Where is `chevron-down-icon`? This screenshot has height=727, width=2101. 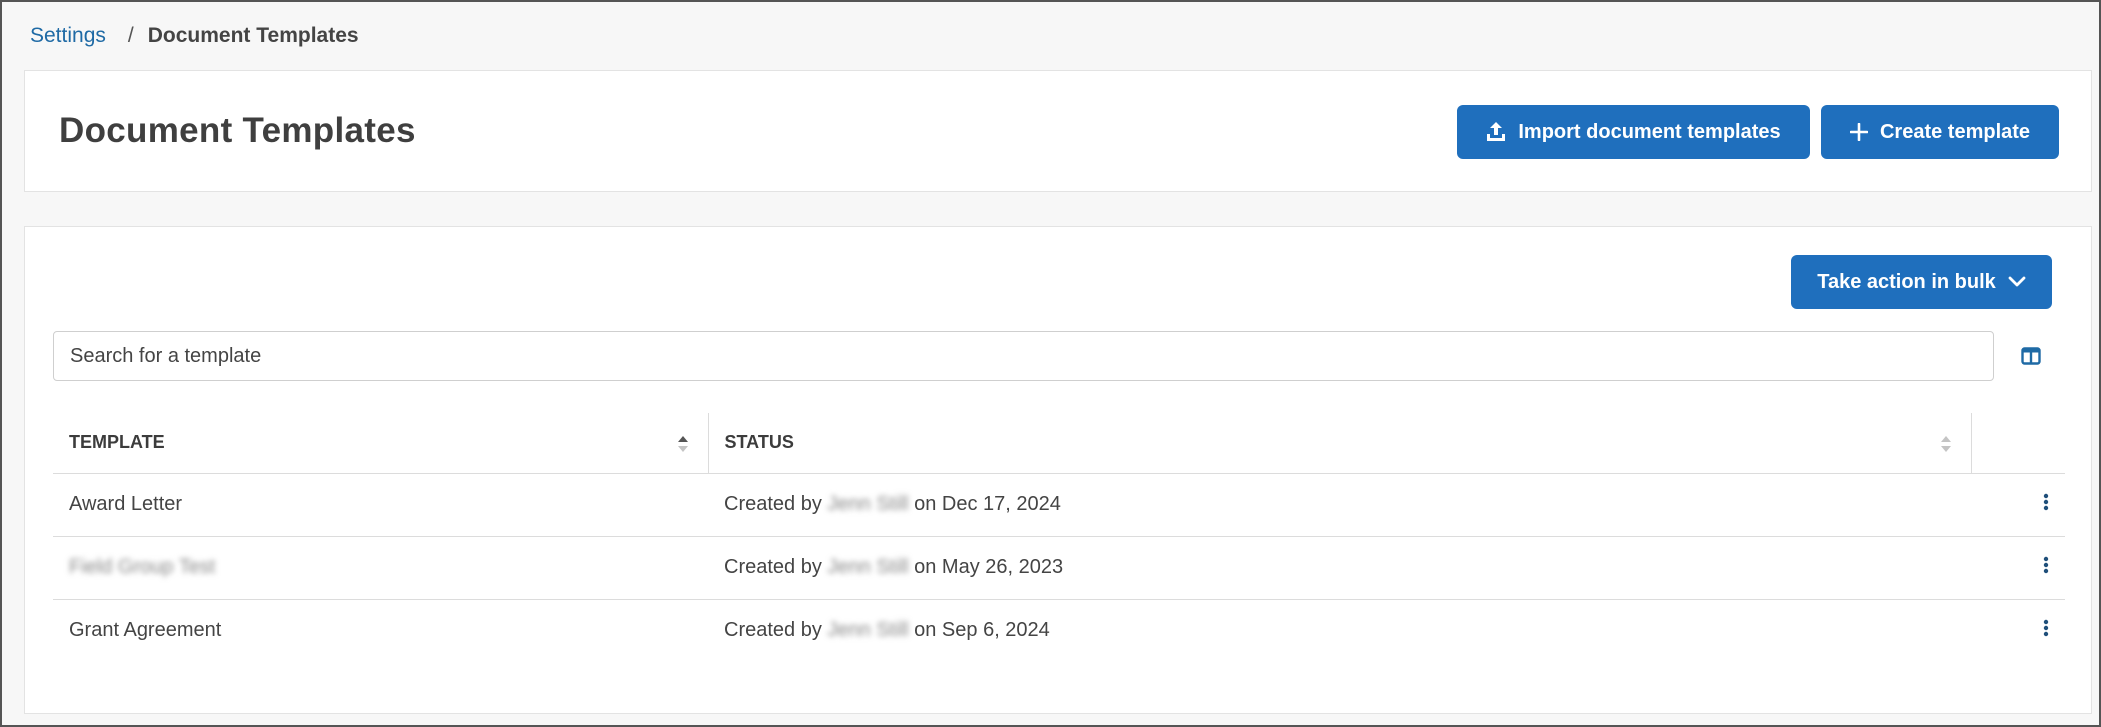 chevron-down-icon is located at coordinates (2017, 281).